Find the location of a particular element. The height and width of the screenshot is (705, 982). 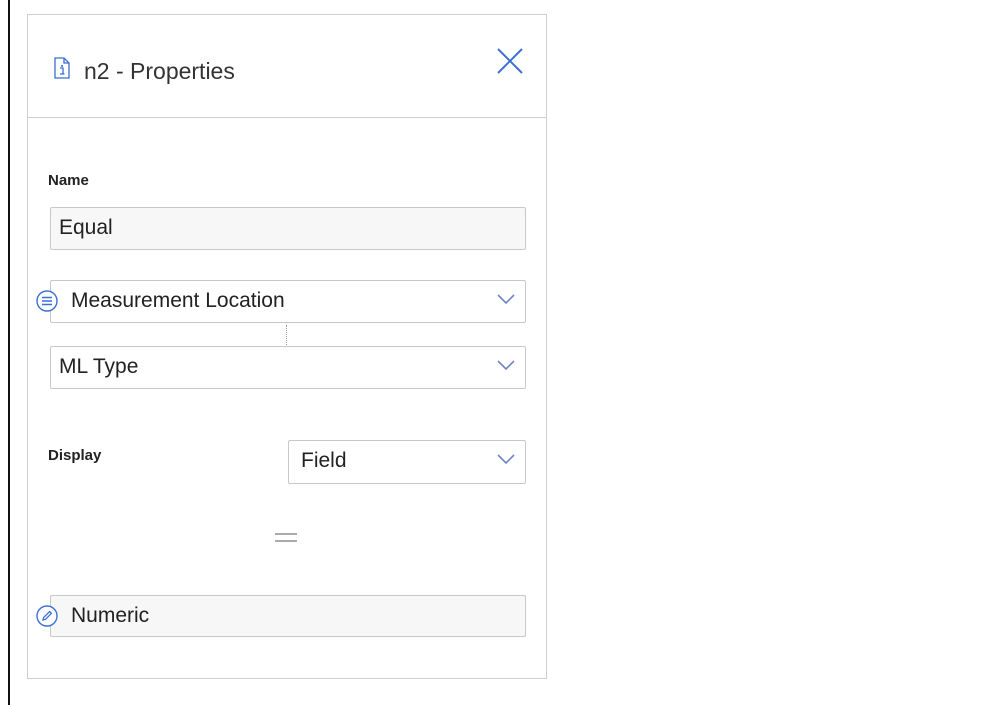

panel-header: n2 - Properties is located at coordinates (287, 66).